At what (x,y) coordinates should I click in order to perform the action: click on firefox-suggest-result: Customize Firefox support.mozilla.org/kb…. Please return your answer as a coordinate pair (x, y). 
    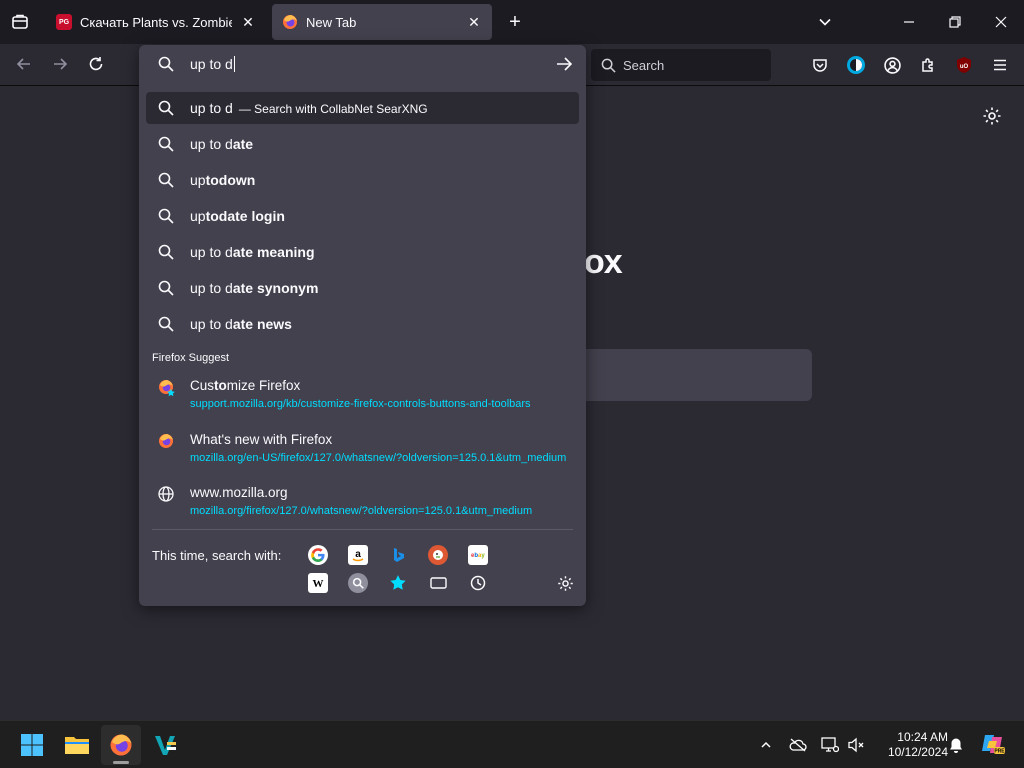
    Looking at the image, I should click on (362, 399).